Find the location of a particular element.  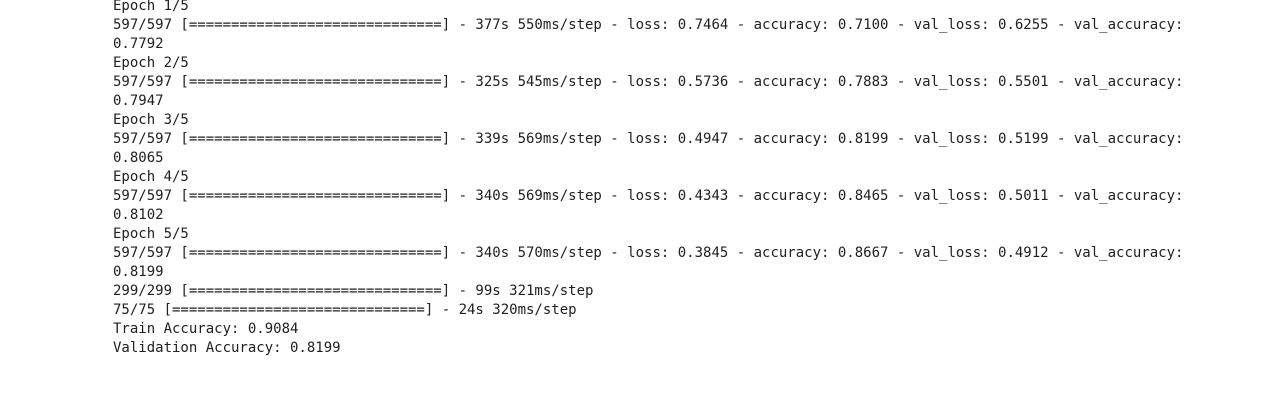

epoch-header-4: Epoch 4/5 is located at coordinates (151, 177).